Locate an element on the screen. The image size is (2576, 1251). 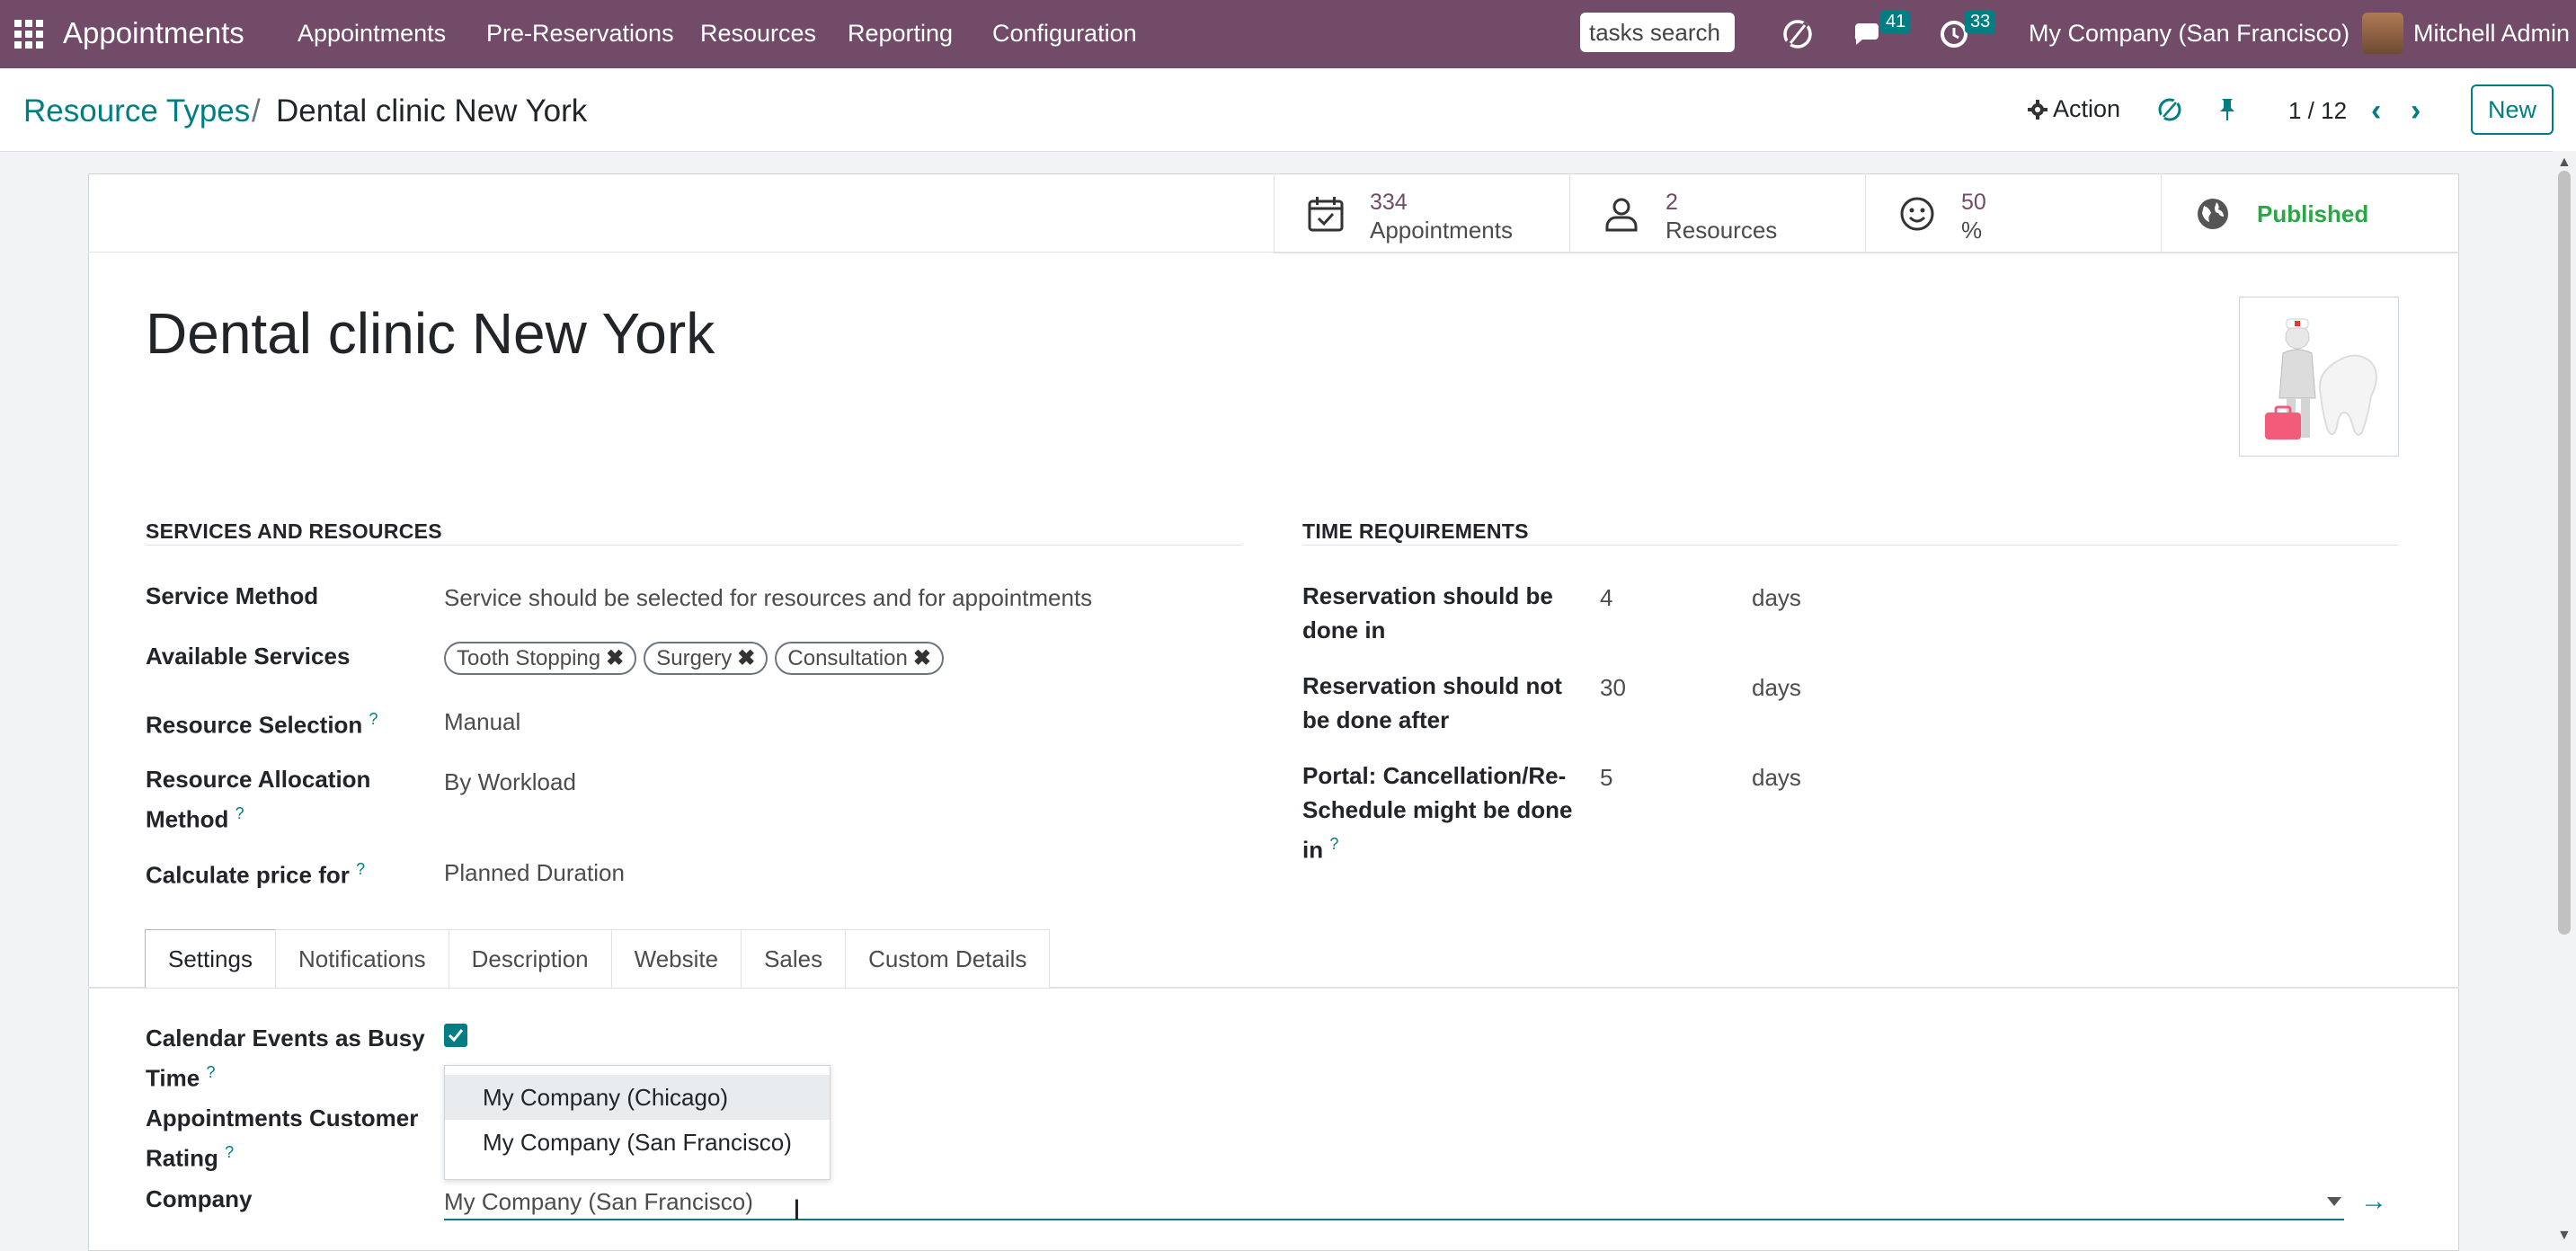
menu-resources: Resources is located at coordinates (758, 34).